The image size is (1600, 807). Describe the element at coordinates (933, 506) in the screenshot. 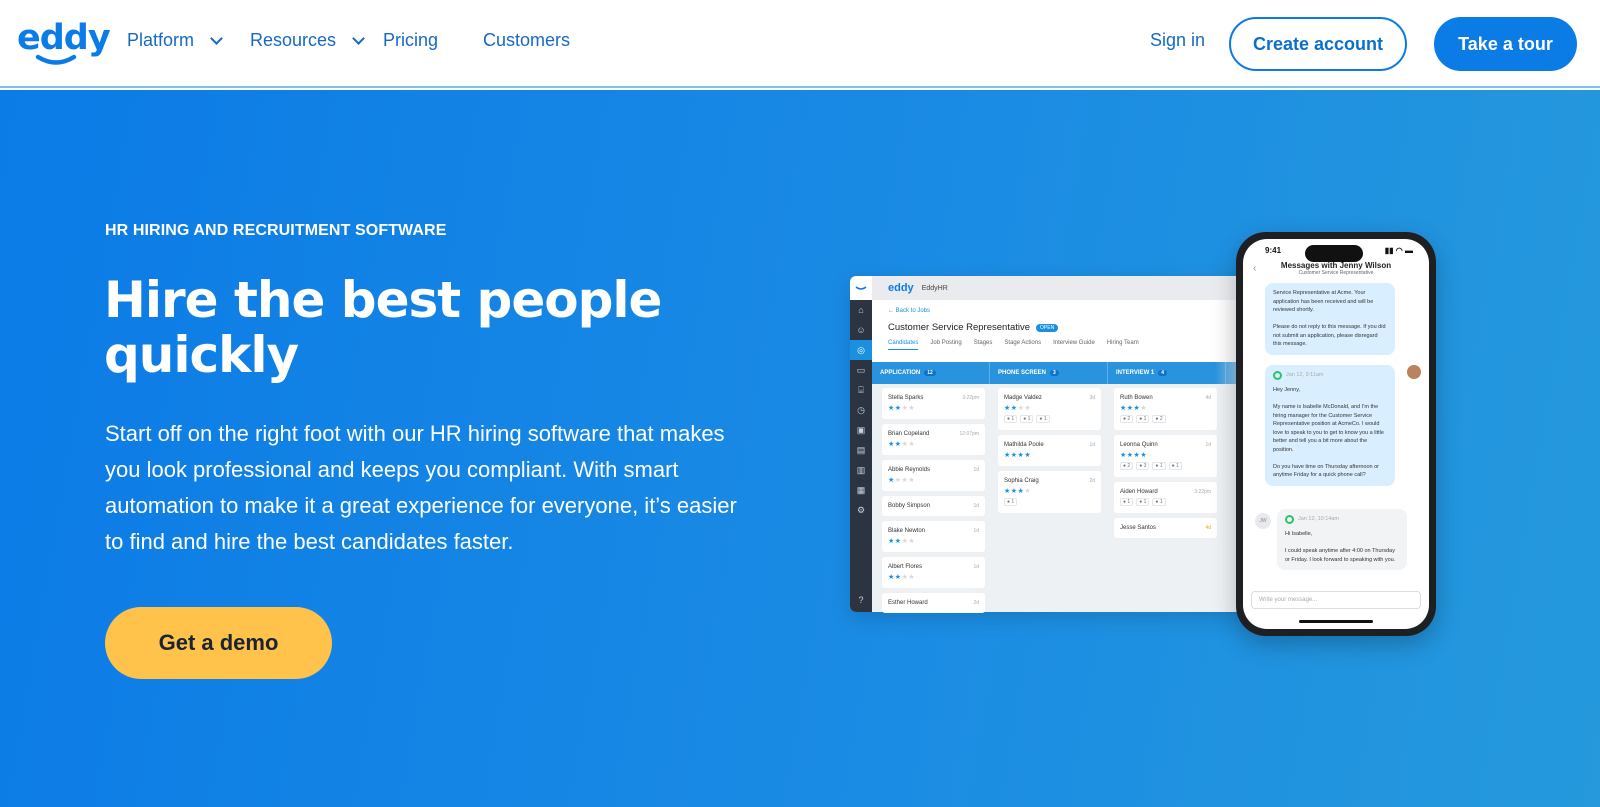

I see `candidate-card: Bobby Simpson 1d` at that location.